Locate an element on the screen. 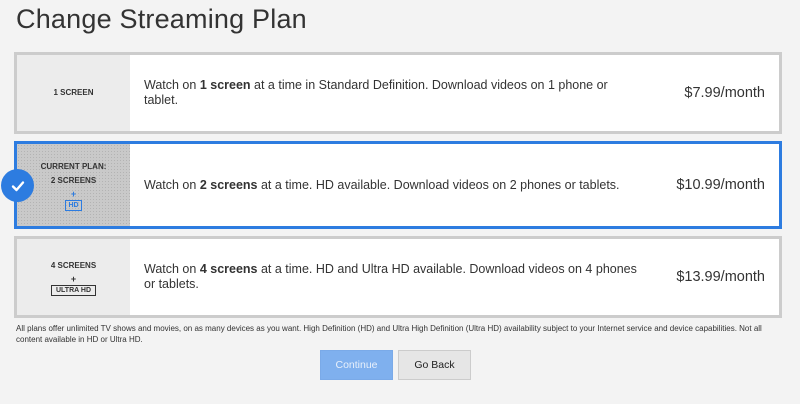 The height and width of the screenshot is (404, 800). plan-screens-panel: 1 SCREEN is located at coordinates (73, 93).